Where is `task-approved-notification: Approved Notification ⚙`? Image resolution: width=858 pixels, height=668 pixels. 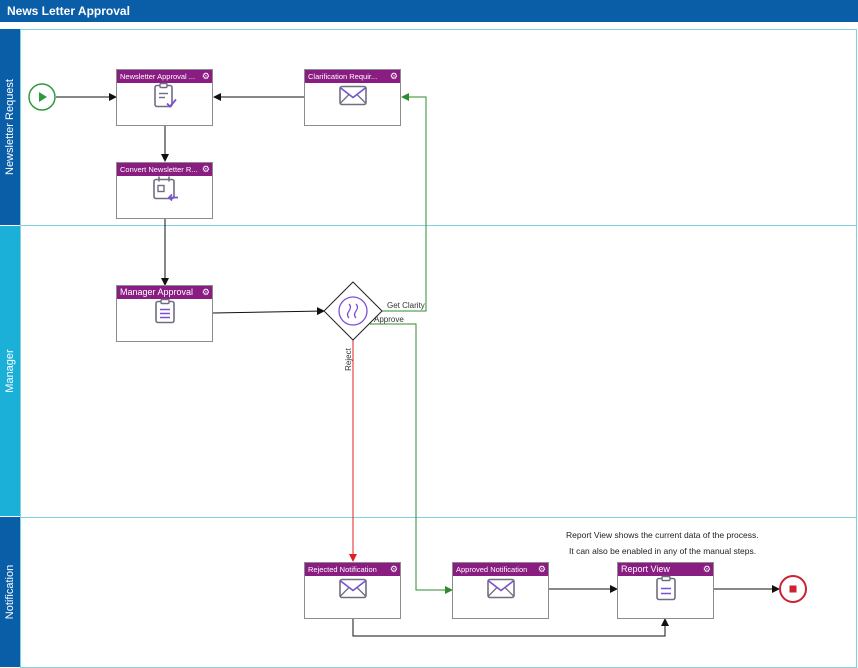
task-approved-notification: Approved Notification ⚙ is located at coordinates (500, 590).